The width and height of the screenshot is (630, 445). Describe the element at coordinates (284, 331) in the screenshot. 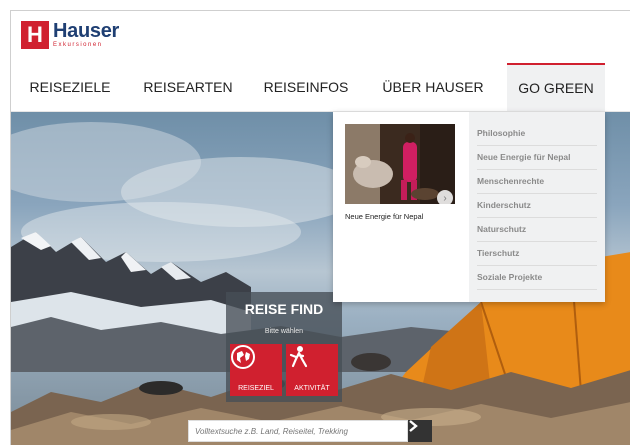

I see `finder-subtitle: Bitte wählen` at that location.